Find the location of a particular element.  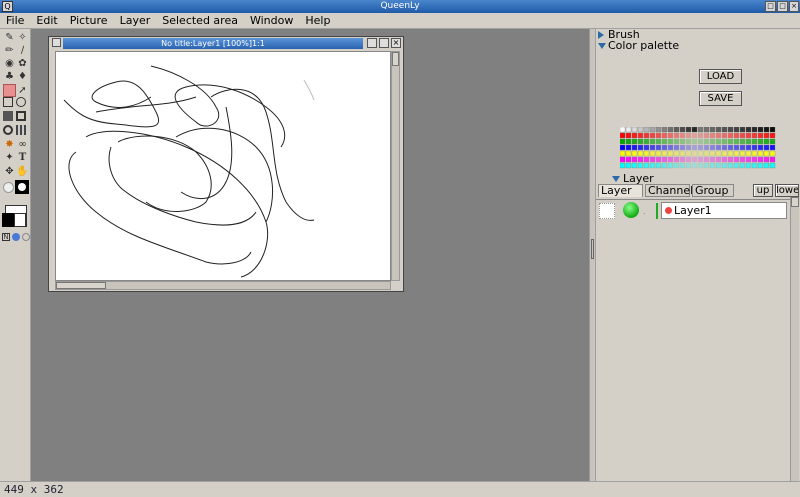

doc-menu-icon is located at coordinates (56, 42).